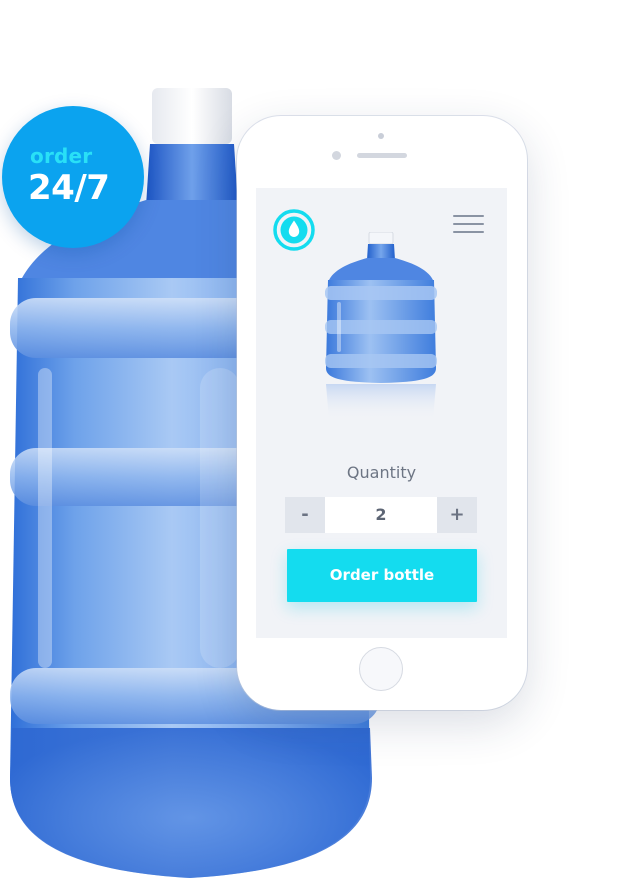 The width and height of the screenshot is (634, 890). What do you see at coordinates (457, 515) in the screenshot?
I see `increment-button: +` at bounding box center [457, 515].